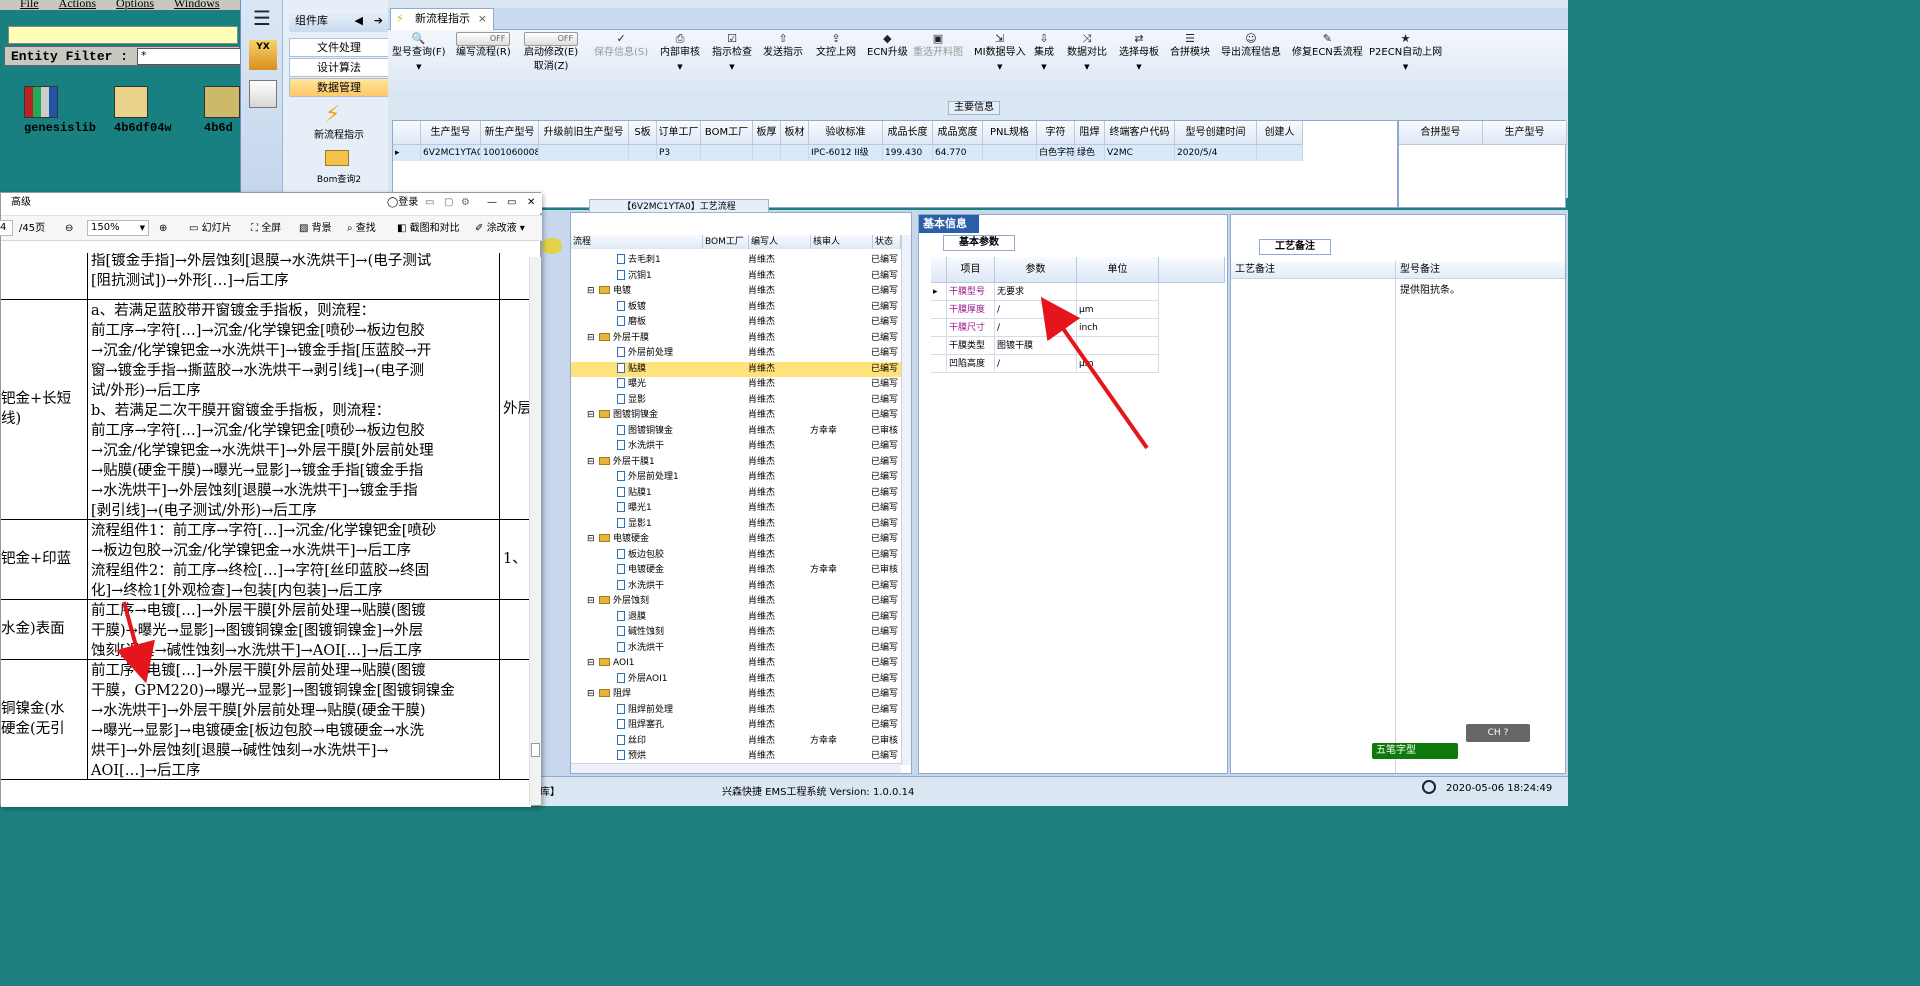 Image resolution: width=1920 pixels, height=986 pixels. What do you see at coordinates (339, 67) in the screenshot?
I see `comp-item-design: 设计算法` at bounding box center [339, 67].